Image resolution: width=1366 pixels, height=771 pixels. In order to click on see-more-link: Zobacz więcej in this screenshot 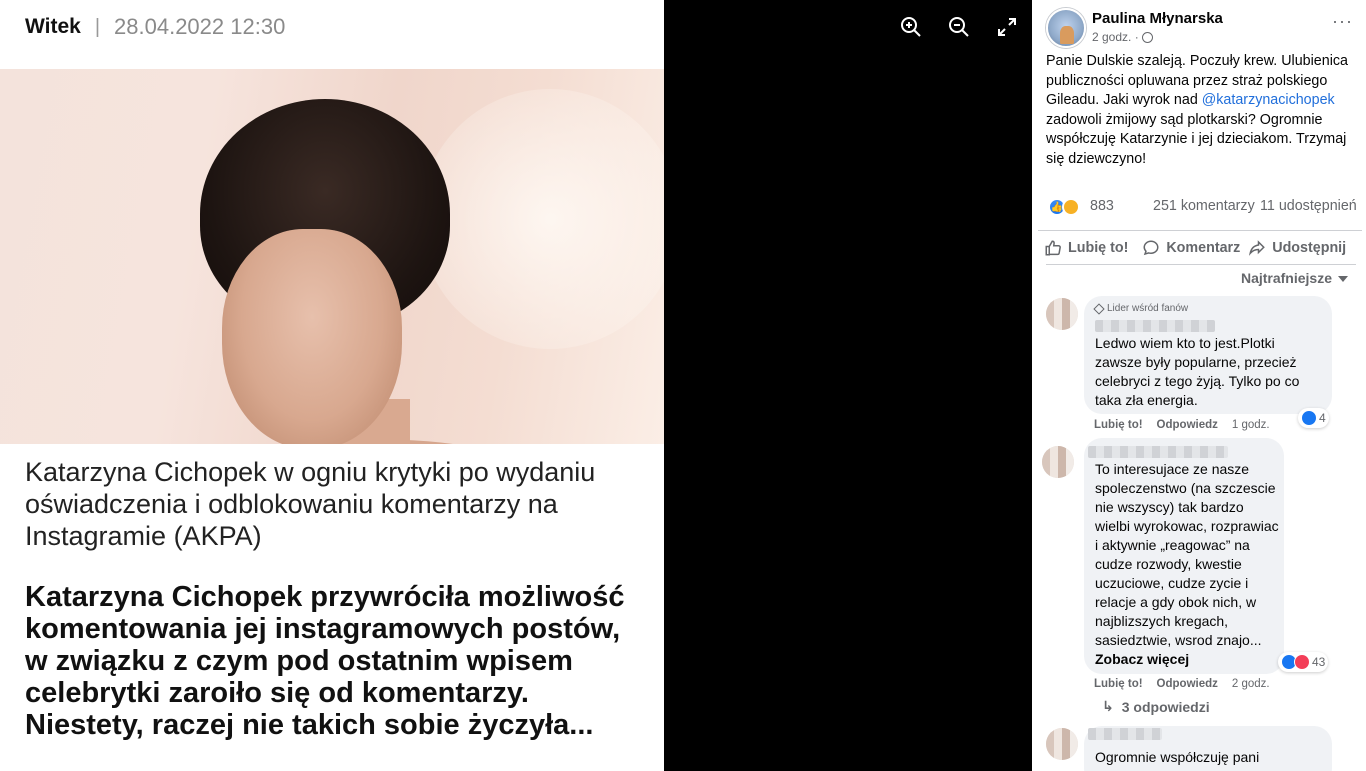, I will do `click(1142, 659)`.